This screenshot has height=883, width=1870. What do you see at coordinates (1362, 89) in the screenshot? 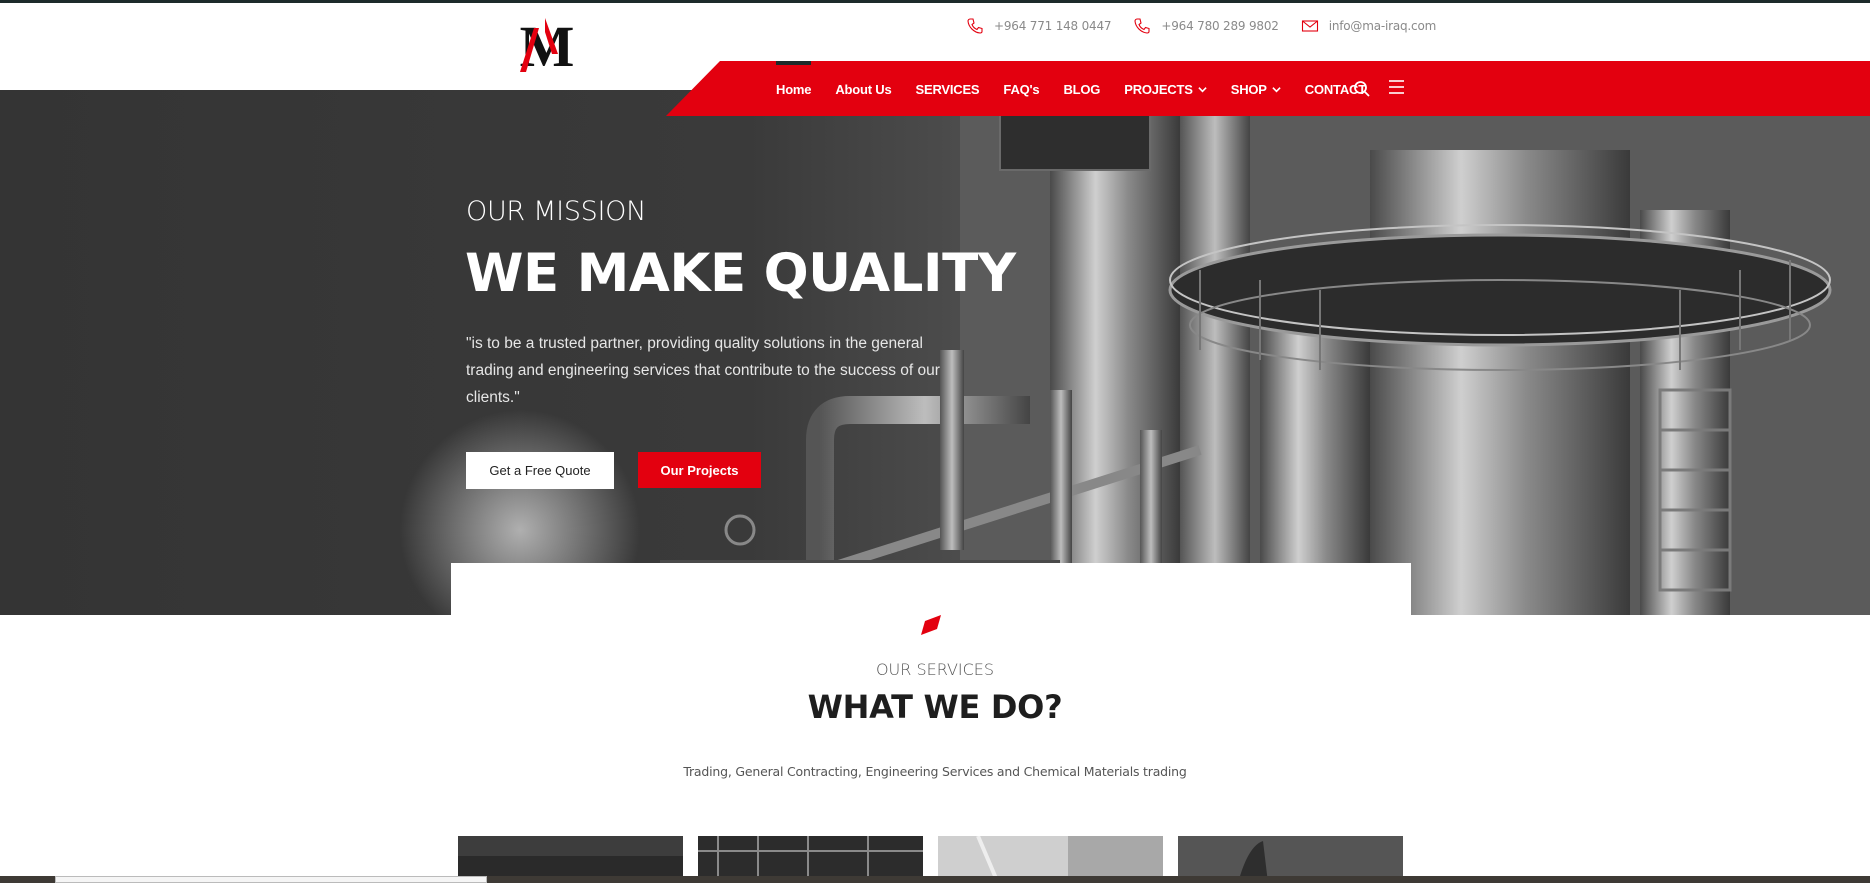
I see `search-icon` at bounding box center [1362, 89].